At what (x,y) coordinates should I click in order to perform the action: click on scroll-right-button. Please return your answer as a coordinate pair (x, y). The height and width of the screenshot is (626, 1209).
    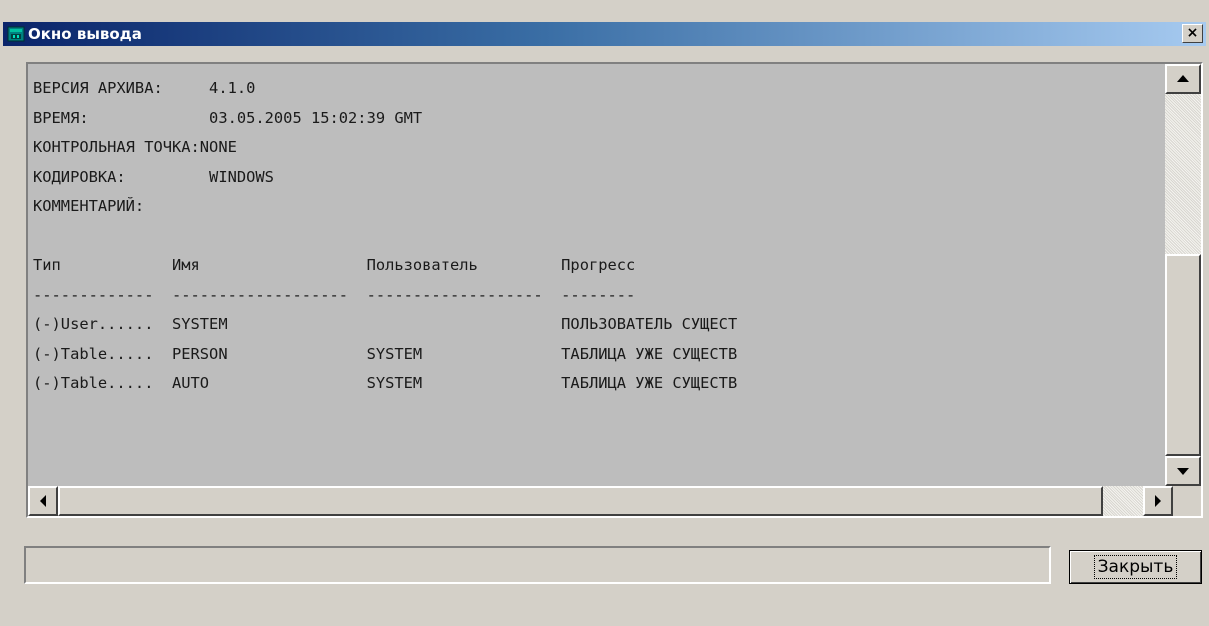
    Looking at the image, I should click on (1158, 501).